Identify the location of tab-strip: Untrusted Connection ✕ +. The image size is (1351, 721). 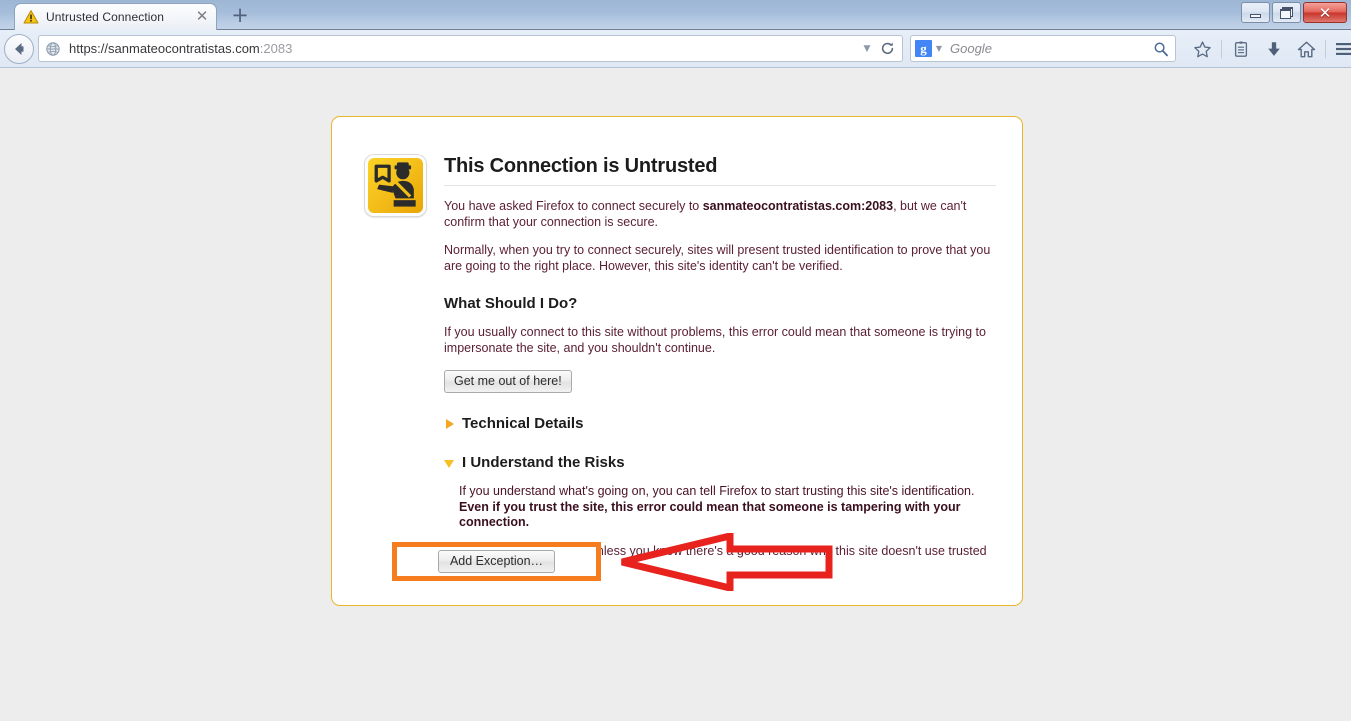
(600, 15).